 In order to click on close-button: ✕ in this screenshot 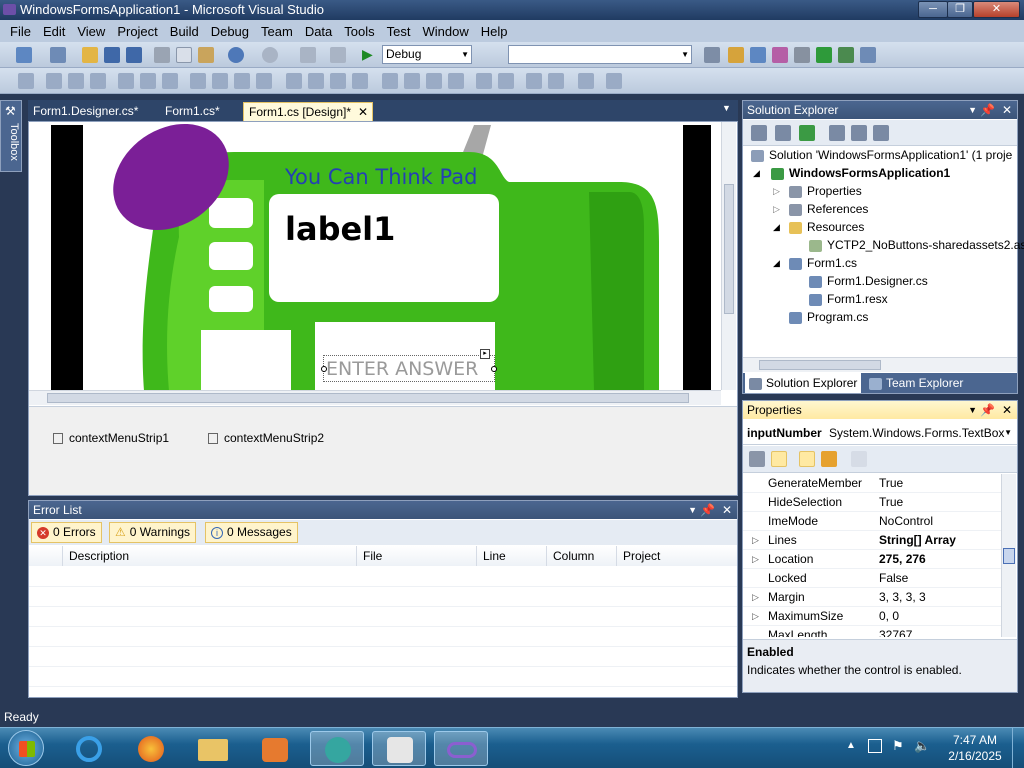, I will do `click(996, 9)`.